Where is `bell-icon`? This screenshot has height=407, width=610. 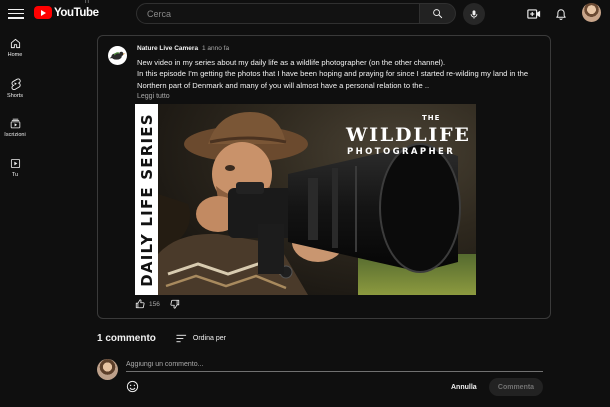
bell-icon is located at coordinates (561, 14).